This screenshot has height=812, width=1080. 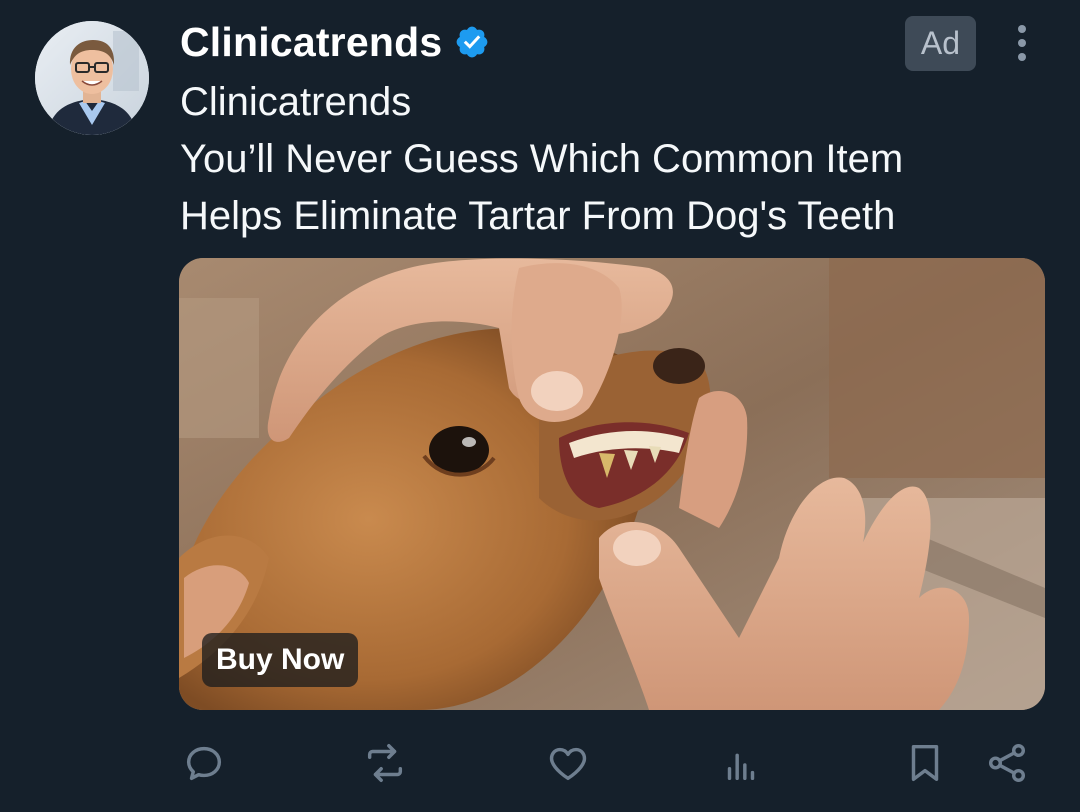 I want to click on post-header: Clinicatrends, so click(x=335, y=42).